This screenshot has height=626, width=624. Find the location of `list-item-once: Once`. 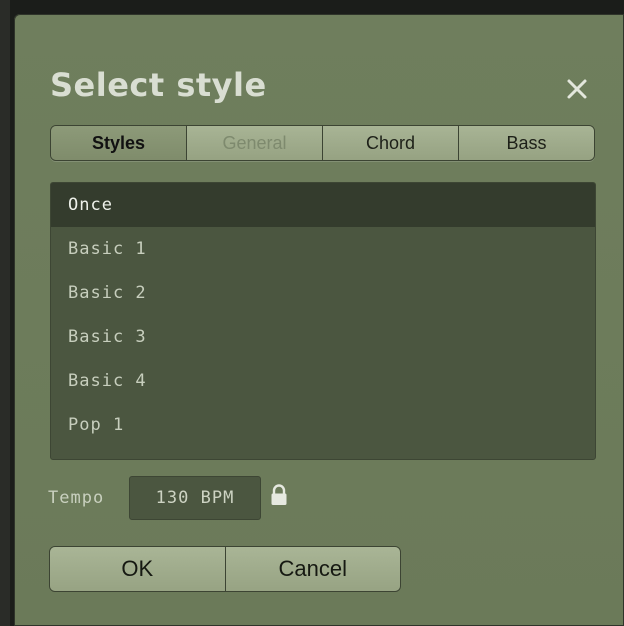

list-item-once: Once is located at coordinates (323, 205).